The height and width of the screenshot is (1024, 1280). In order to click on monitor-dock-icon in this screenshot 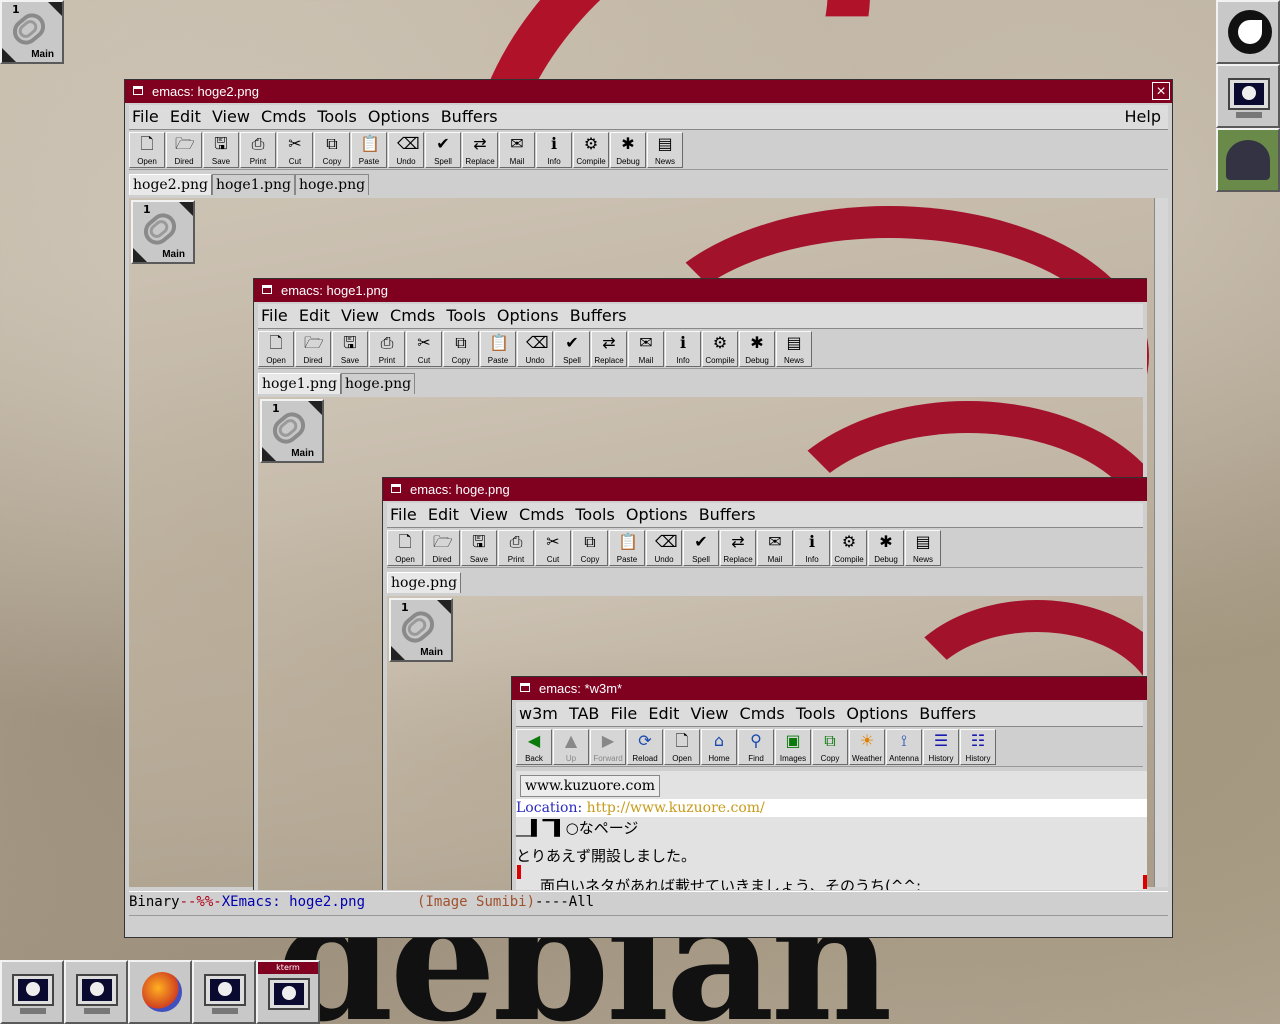, I will do `click(1248, 96)`.